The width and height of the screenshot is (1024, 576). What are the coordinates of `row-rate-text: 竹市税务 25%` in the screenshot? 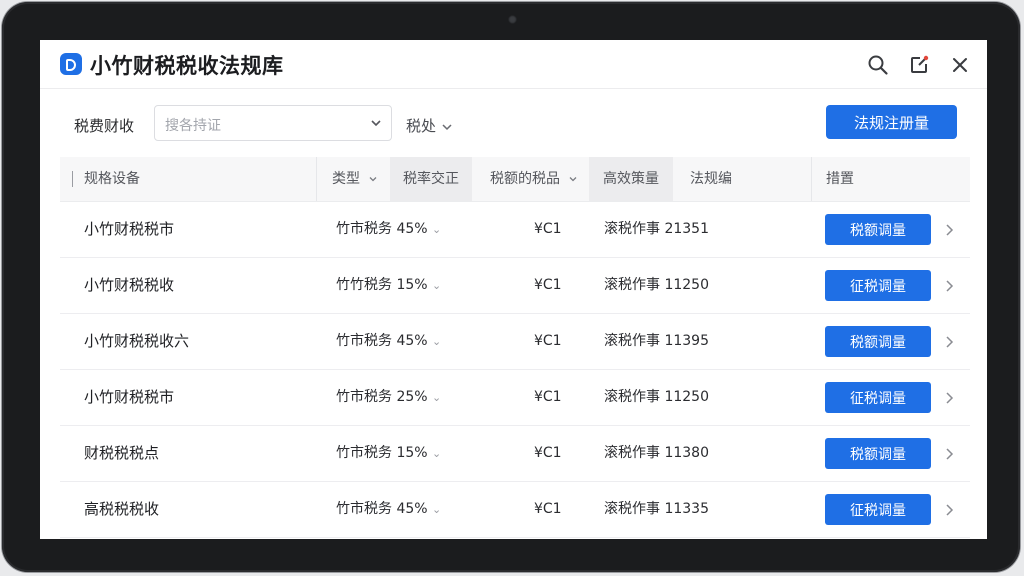 It's located at (382, 397).